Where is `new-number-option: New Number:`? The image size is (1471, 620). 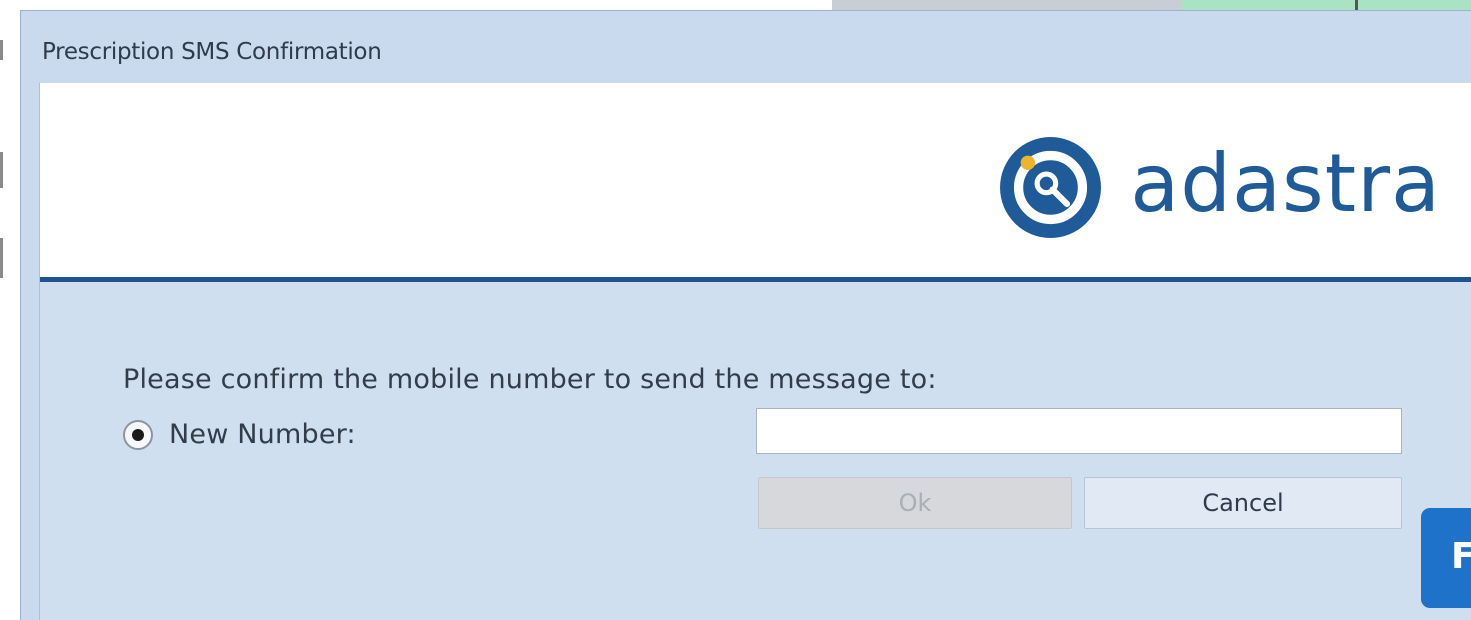
new-number-option: New Number: is located at coordinates (239, 434).